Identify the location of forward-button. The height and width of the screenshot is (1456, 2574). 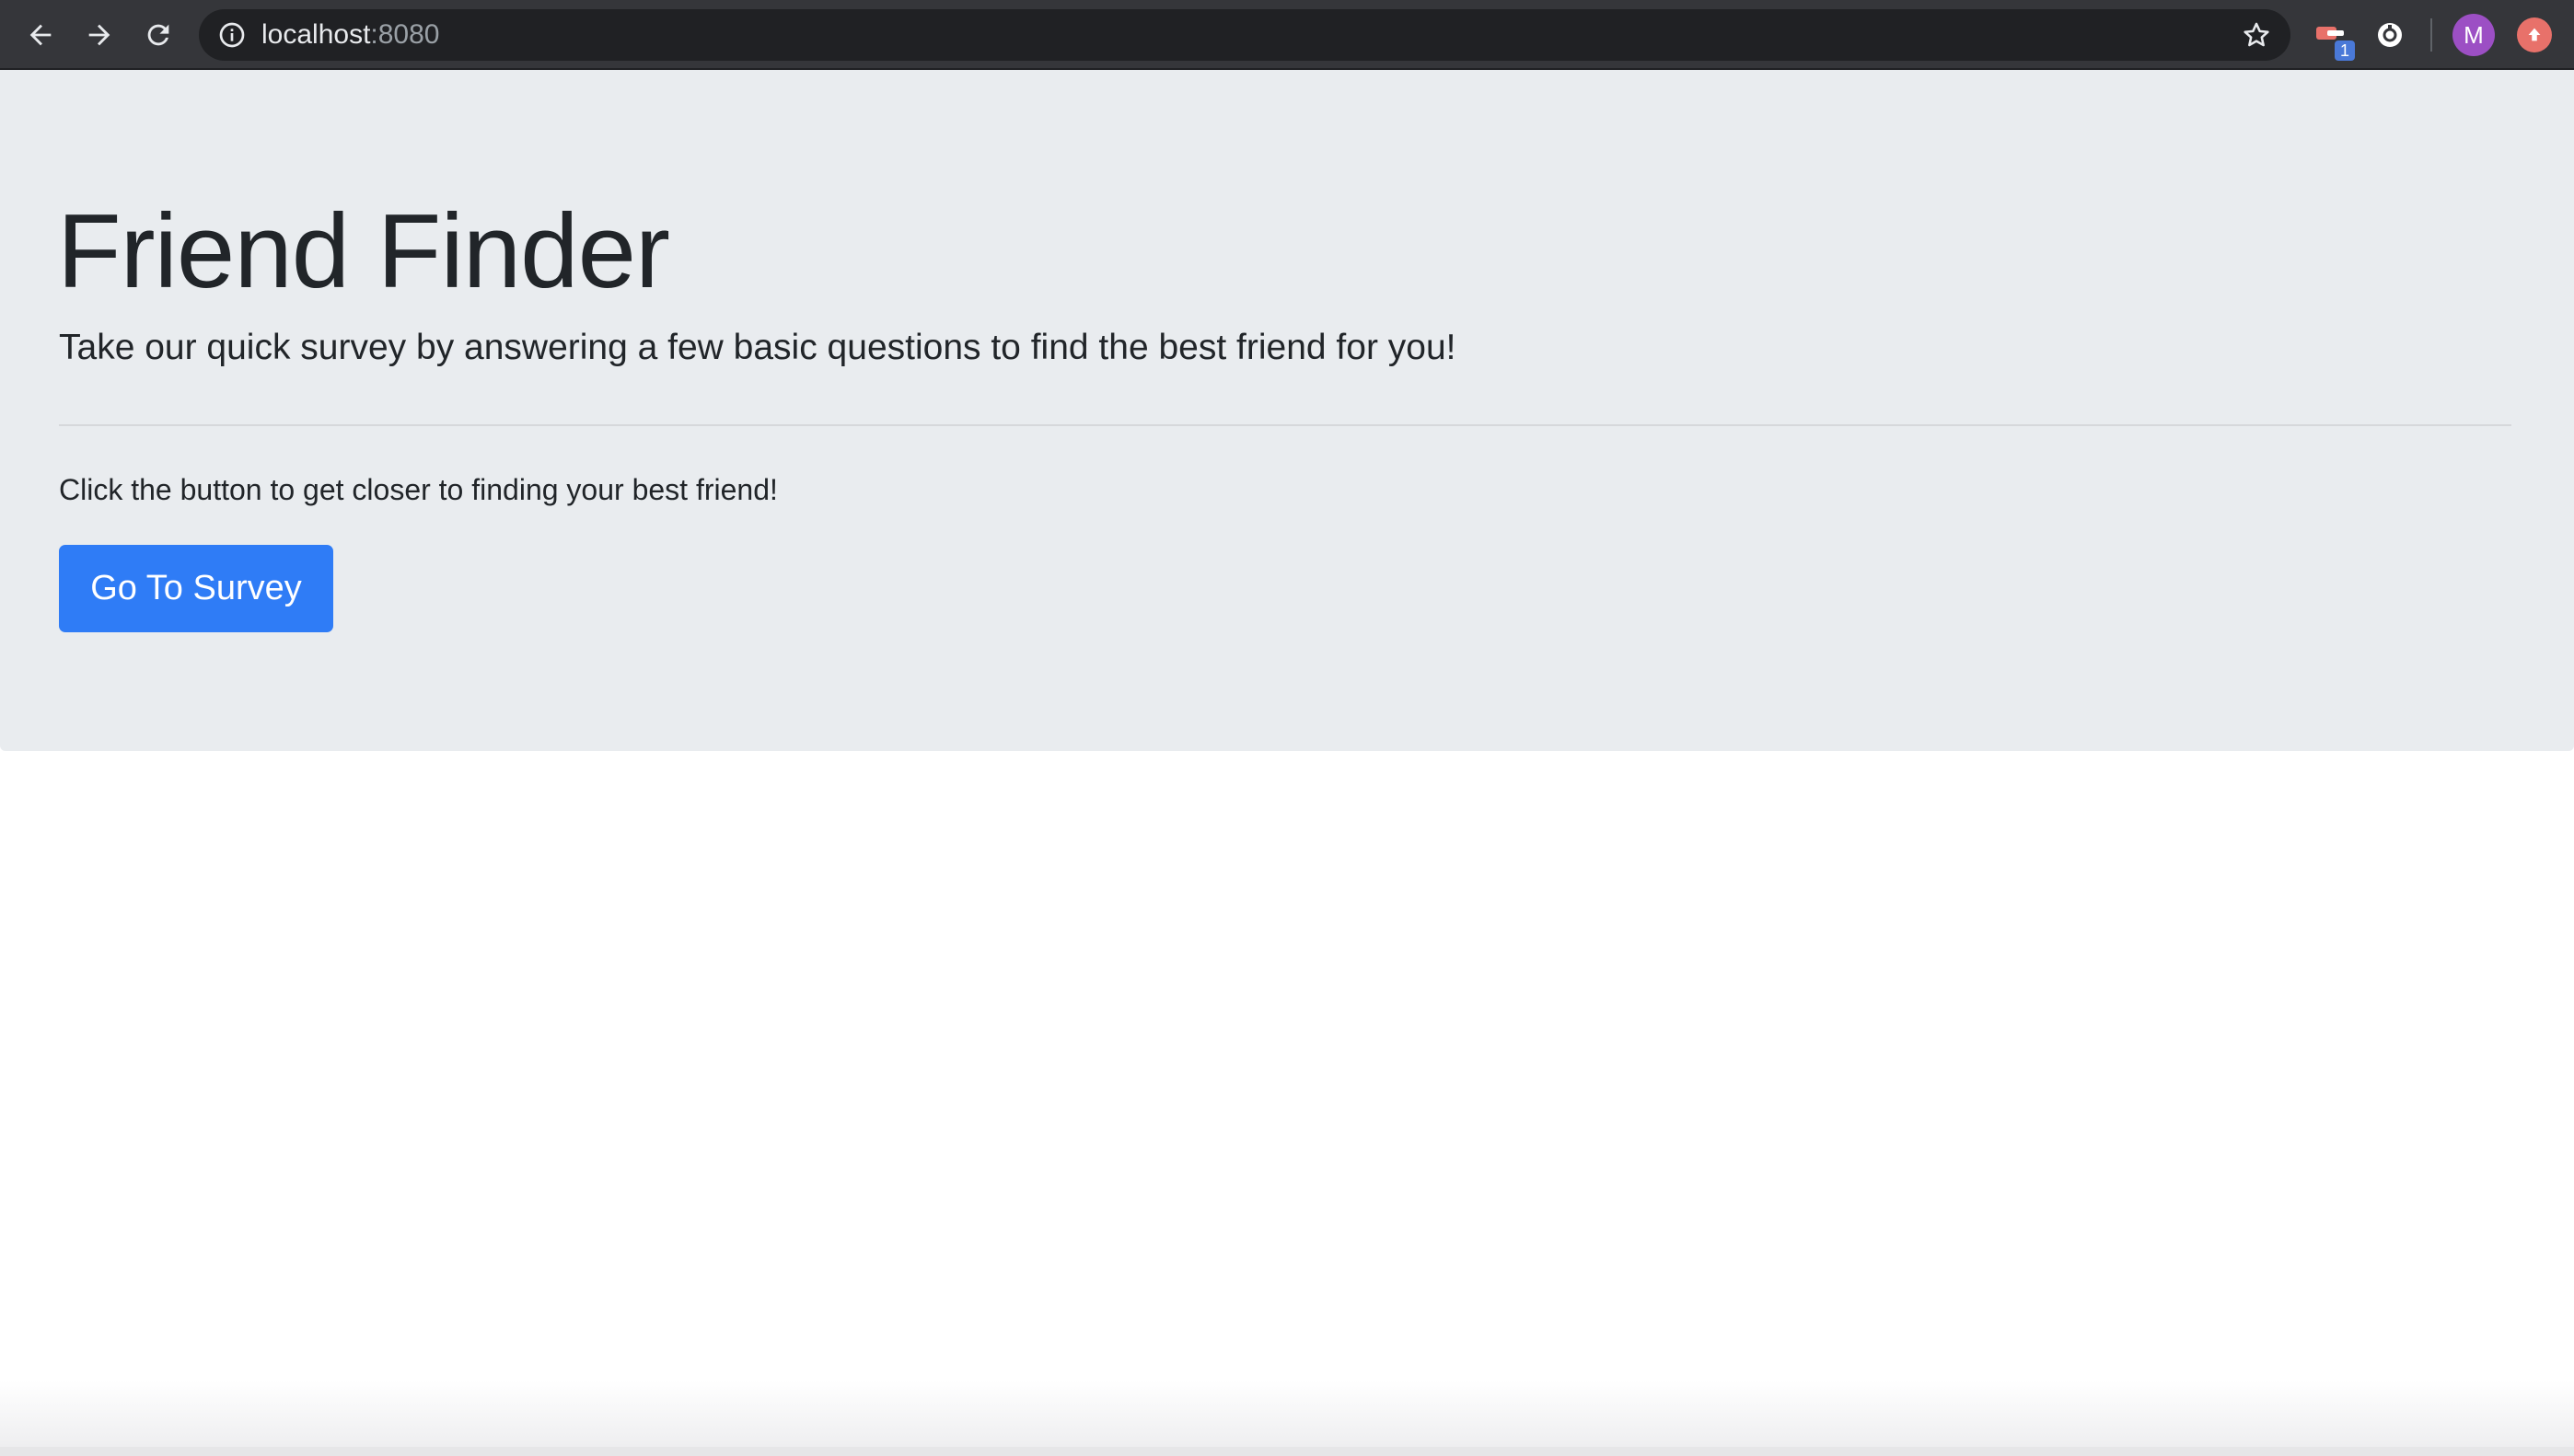
(99, 35).